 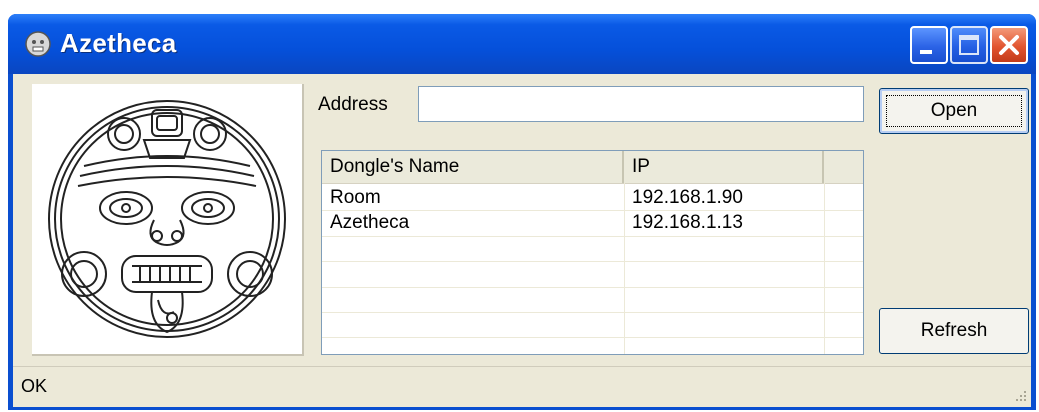 I want to click on dongle-name-cell: Azetheca, so click(x=370, y=222).